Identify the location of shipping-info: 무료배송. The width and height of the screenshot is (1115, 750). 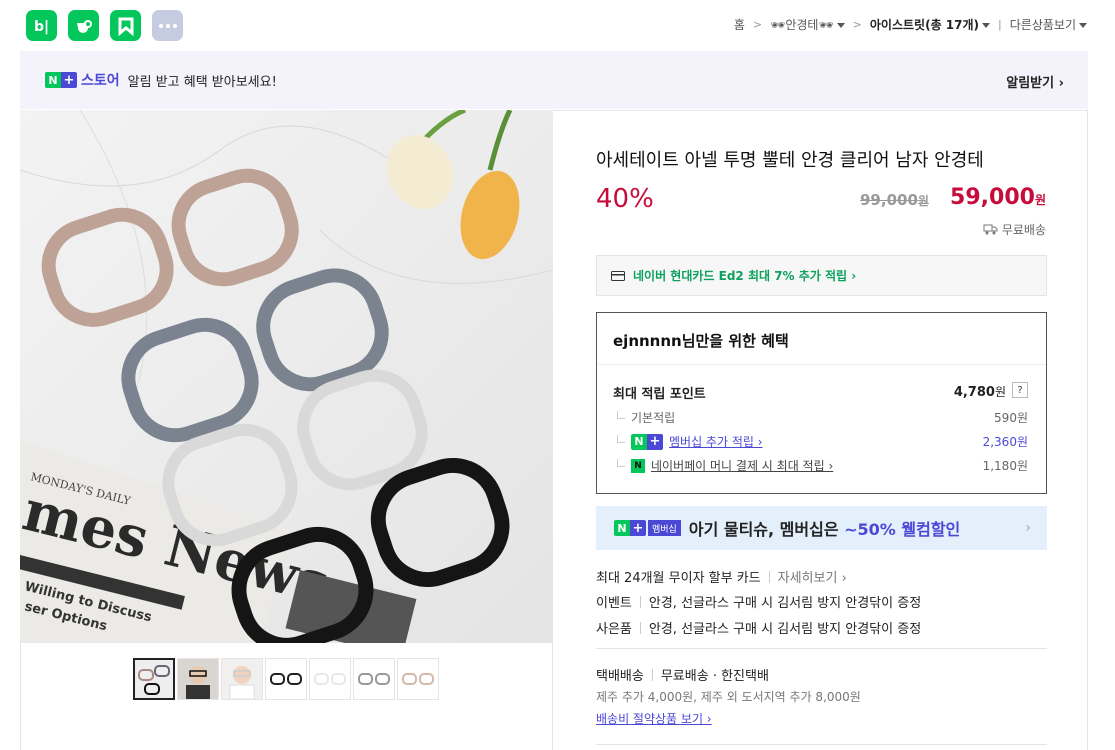
(1014, 229).